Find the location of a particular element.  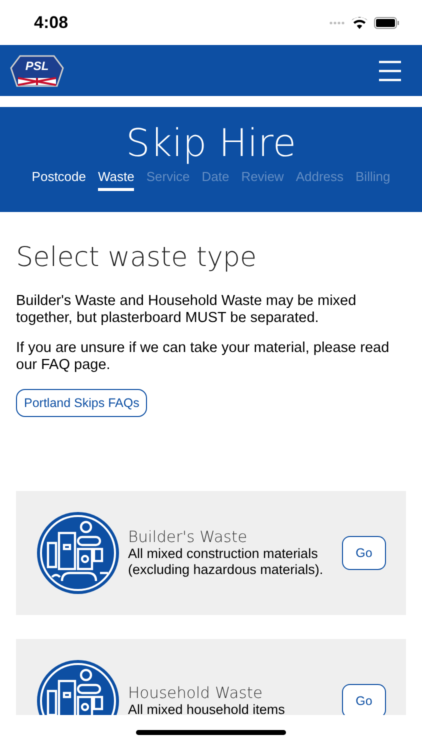

waste-items-icon is located at coordinates (78, 553).